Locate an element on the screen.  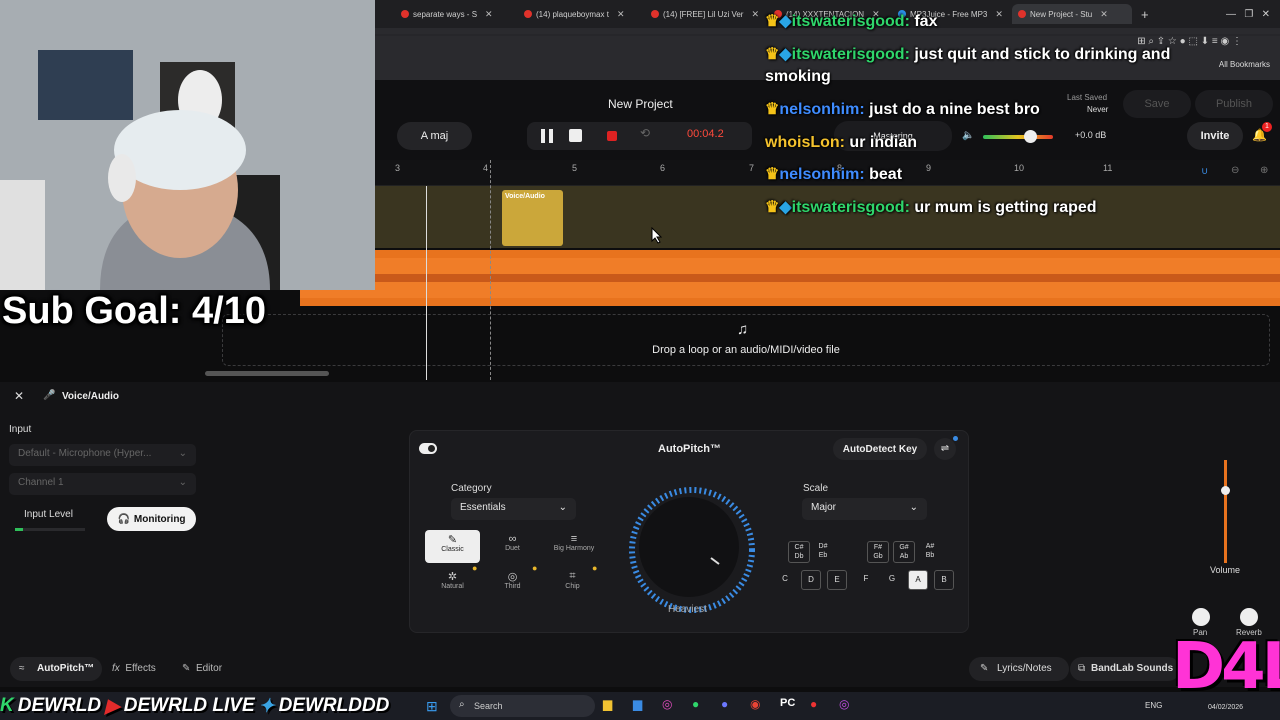
autopitch-toggle is located at coordinates (428, 448).